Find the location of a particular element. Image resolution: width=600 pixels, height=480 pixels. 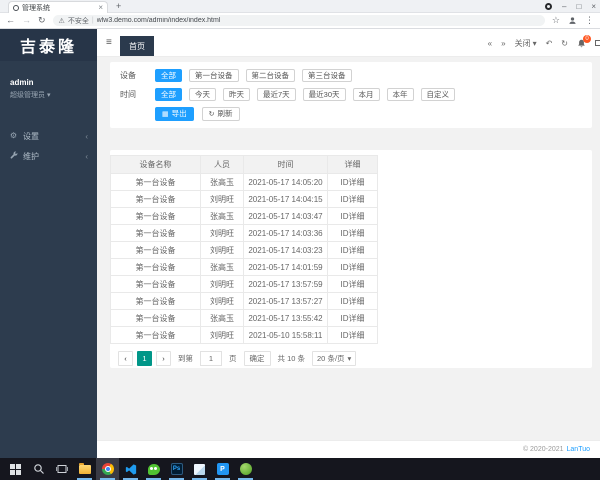

browser-menu-icon: ⋮ is located at coordinates (589, 20).